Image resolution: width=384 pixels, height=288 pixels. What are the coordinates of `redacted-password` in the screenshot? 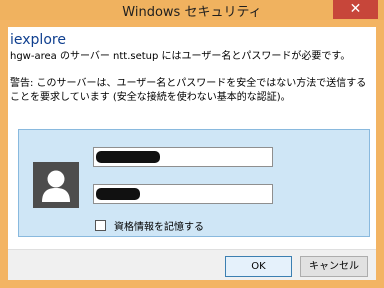 It's located at (118, 194).